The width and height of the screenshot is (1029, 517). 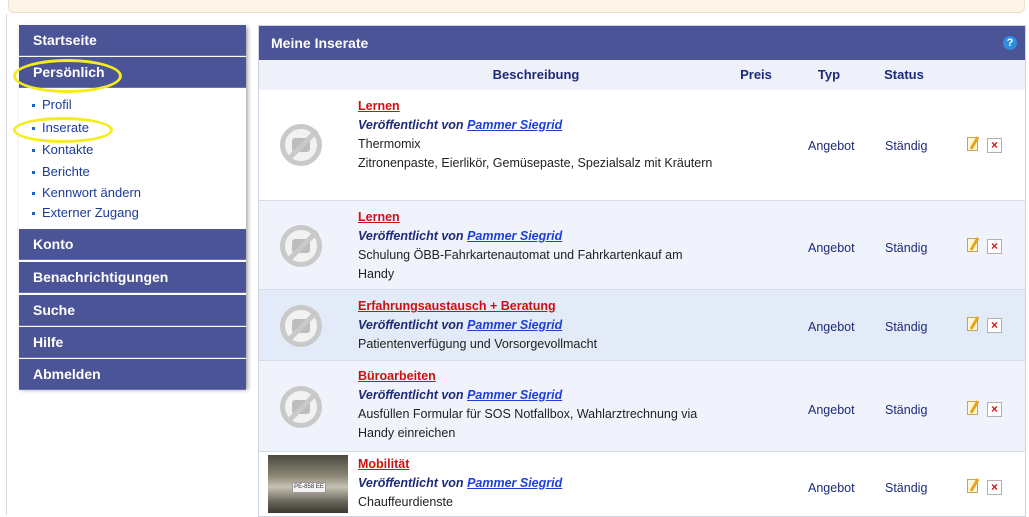 What do you see at coordinates (405, 502) in the screenshot?
I see `inserat-title: Chauffeurdienste` at bounding box center [405, 502].